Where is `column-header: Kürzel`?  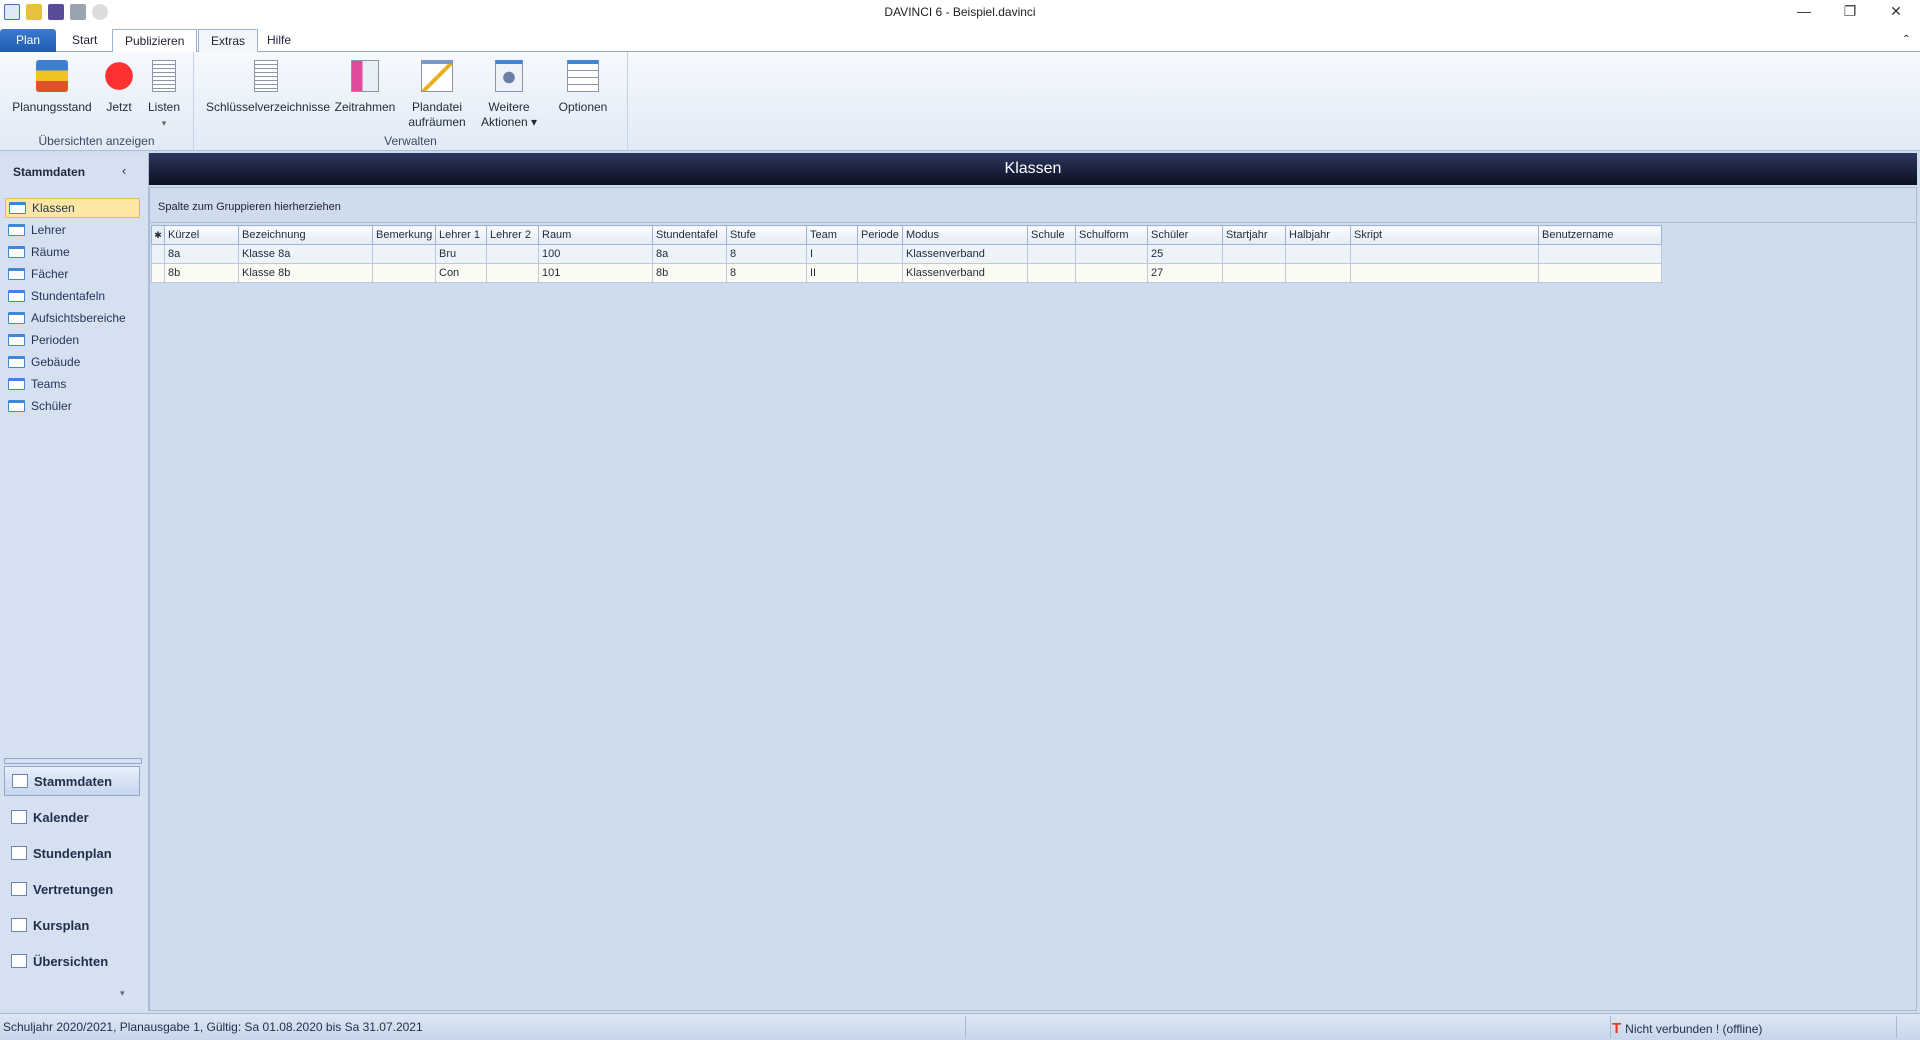
column-header: Kürzel is located at coordinates (201, 235).